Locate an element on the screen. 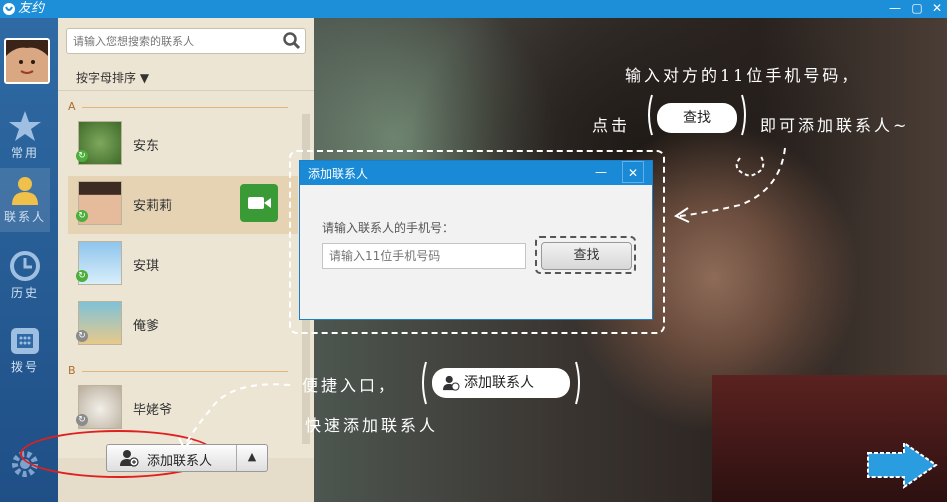  arrow-to-add-button is located at coordinates (237, 414).